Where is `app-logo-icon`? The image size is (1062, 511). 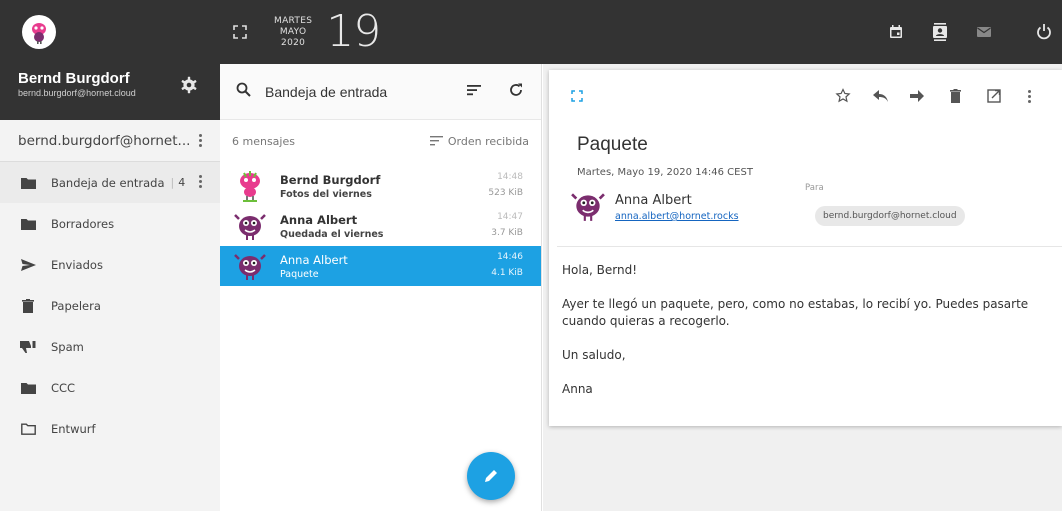
app-logo-icon is located at coordinates (39, 32).